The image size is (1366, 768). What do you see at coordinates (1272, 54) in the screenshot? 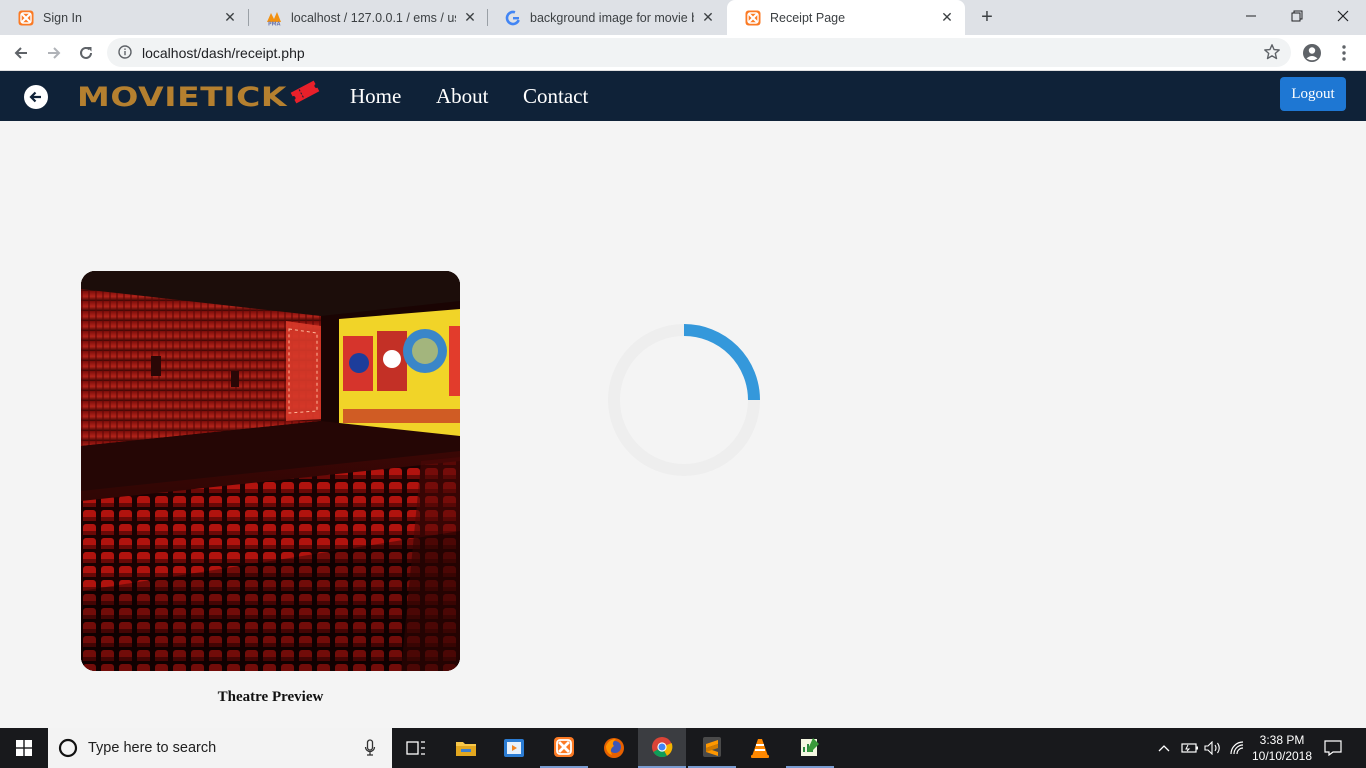
I see `bookmark-star-icon` at bounding box center [1272, 54].